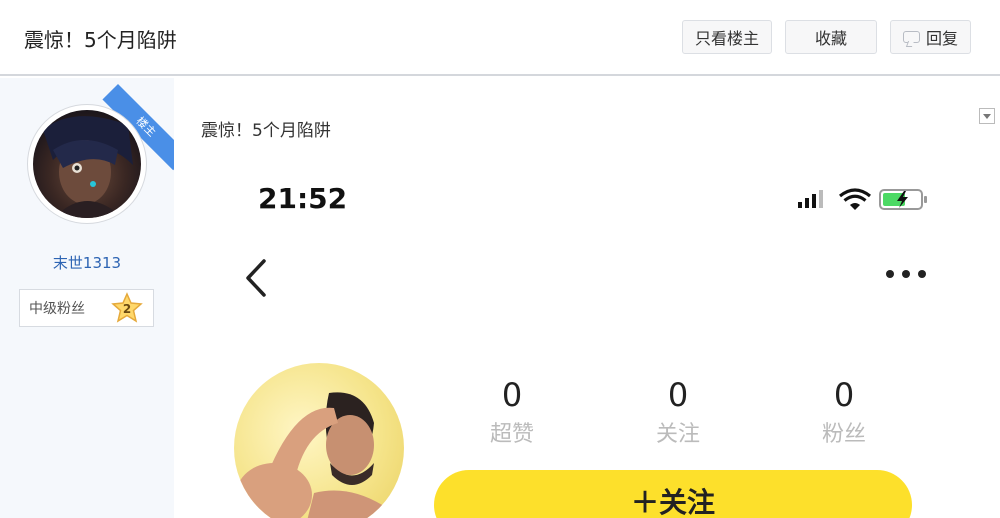 The height and width of the screenshot is (518, 1000). I want to click on stat-likes: 0 超赞, so click(512, 412).